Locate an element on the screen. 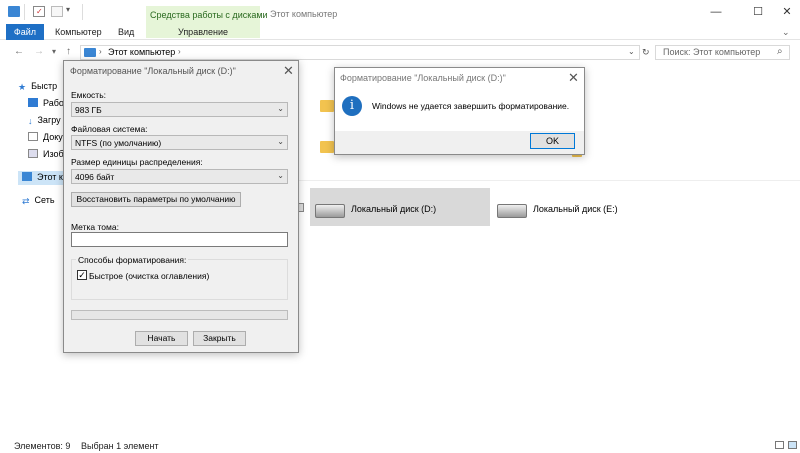 The image size is (800, 453). allocation-value: 4096 байт is located at coordinates (95, 177).